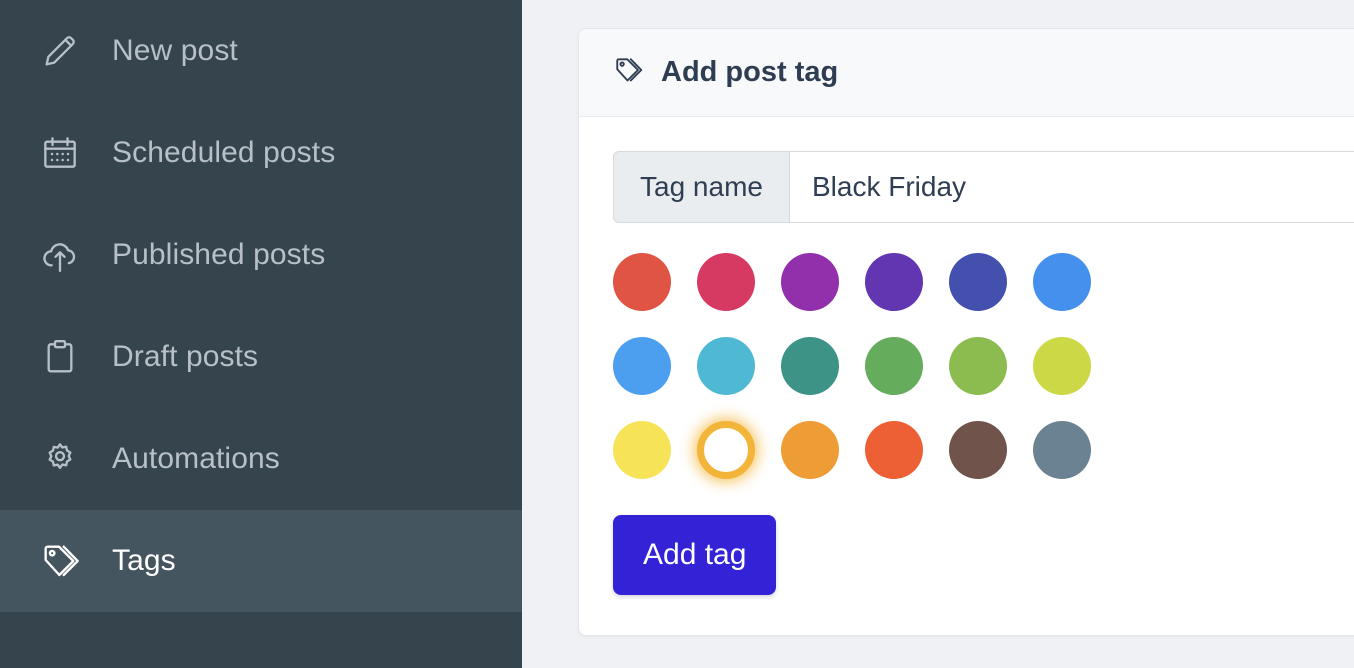 This screenshot has height=668, width=1354. What do you see at coordinates (642, 282) in the screenshot?
I see `color-swatch-red` at bounding box center [642, 282].